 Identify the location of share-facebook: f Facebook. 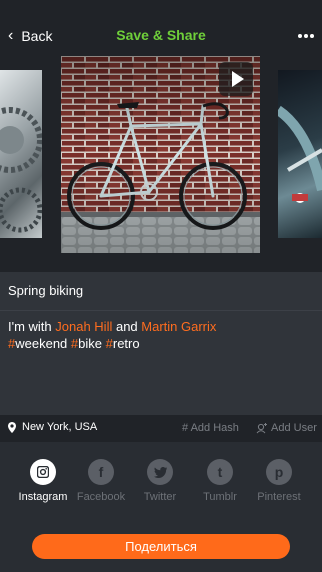
(101, 481).